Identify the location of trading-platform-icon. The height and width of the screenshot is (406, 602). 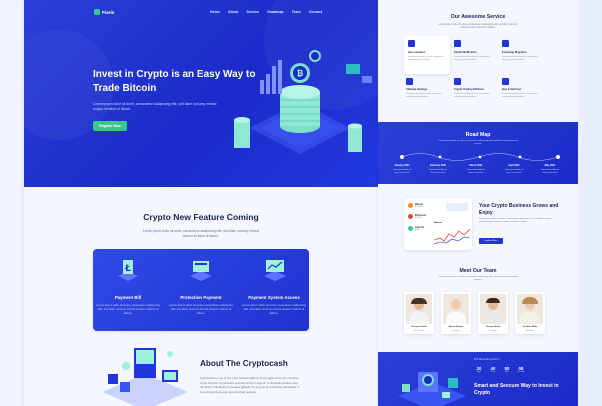
(457, 81).